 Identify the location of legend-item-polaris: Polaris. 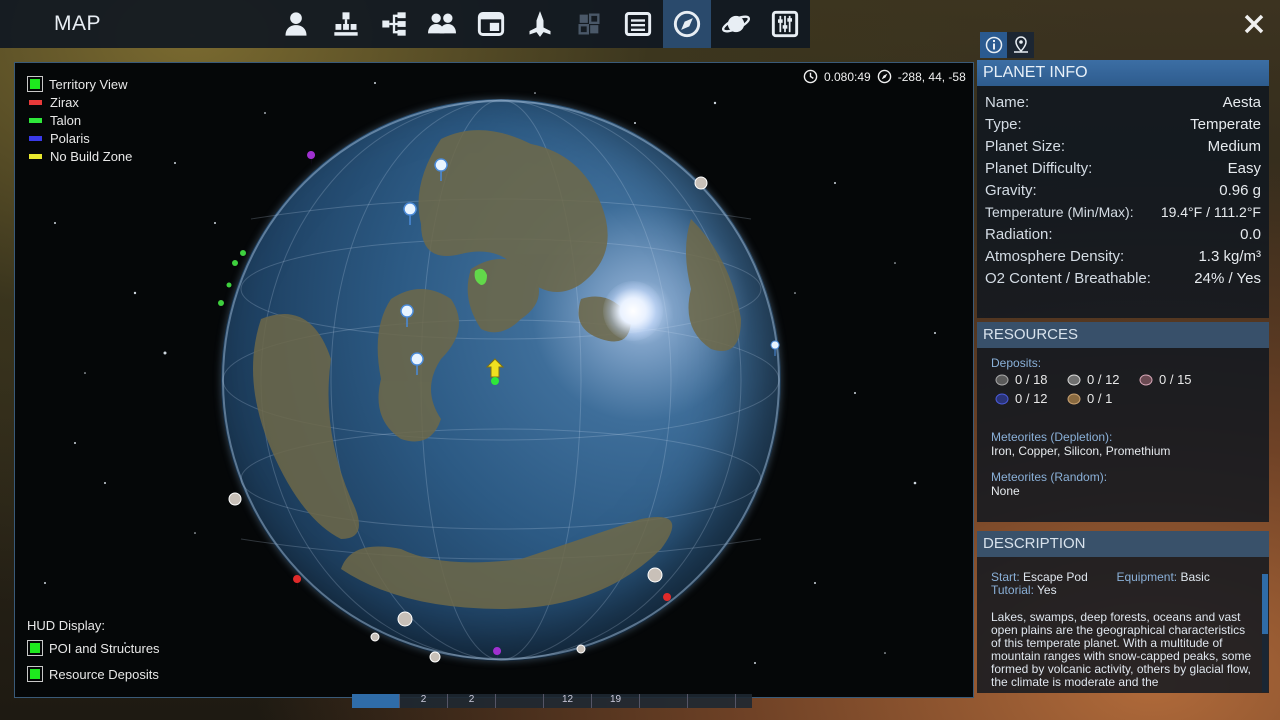
(79, 138).